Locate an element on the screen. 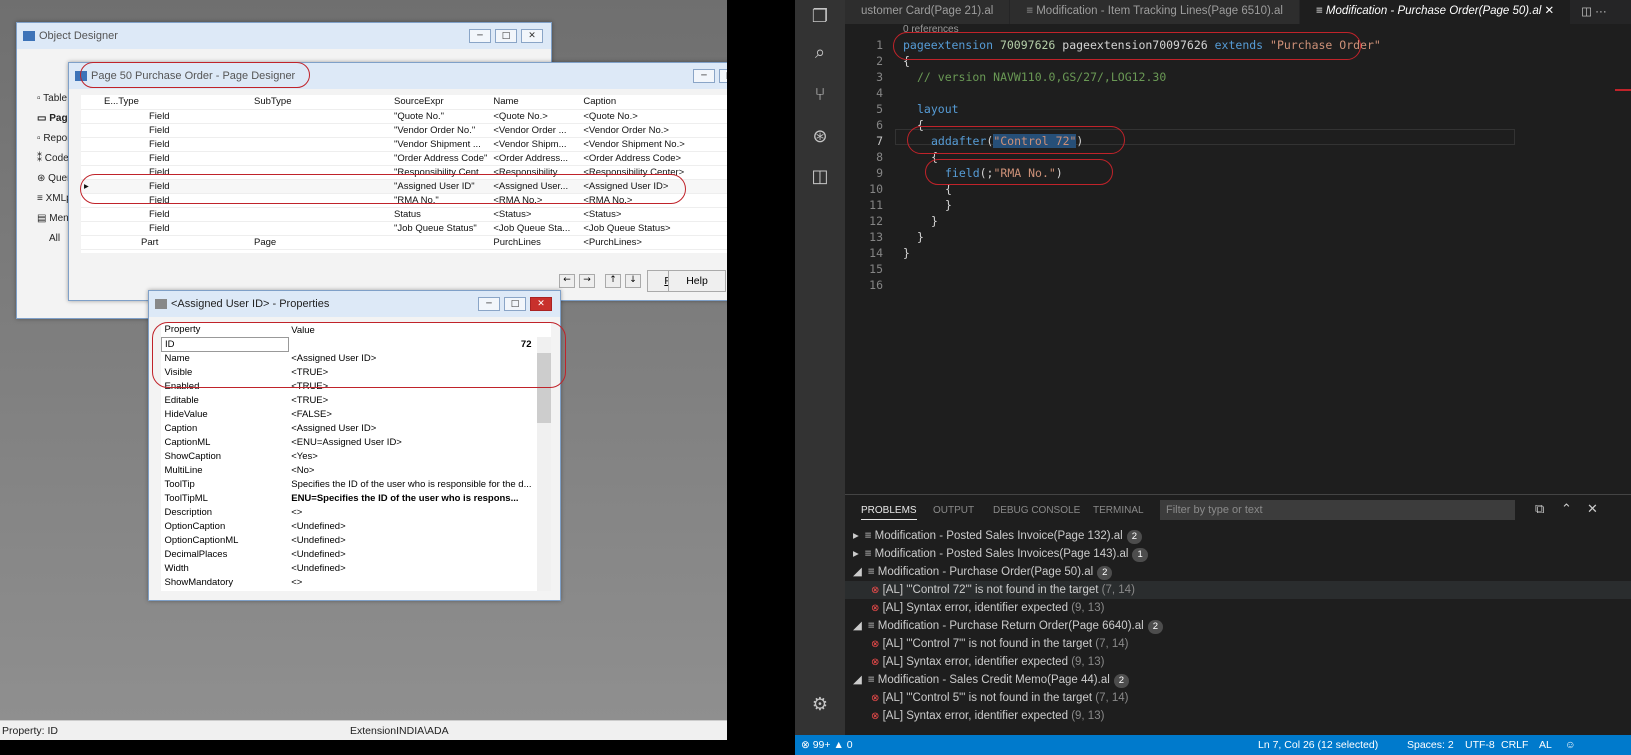 The height and width of the screenshot is (755, 1631). property-row: MultiLine <No> is located at coordinates (348, 470).